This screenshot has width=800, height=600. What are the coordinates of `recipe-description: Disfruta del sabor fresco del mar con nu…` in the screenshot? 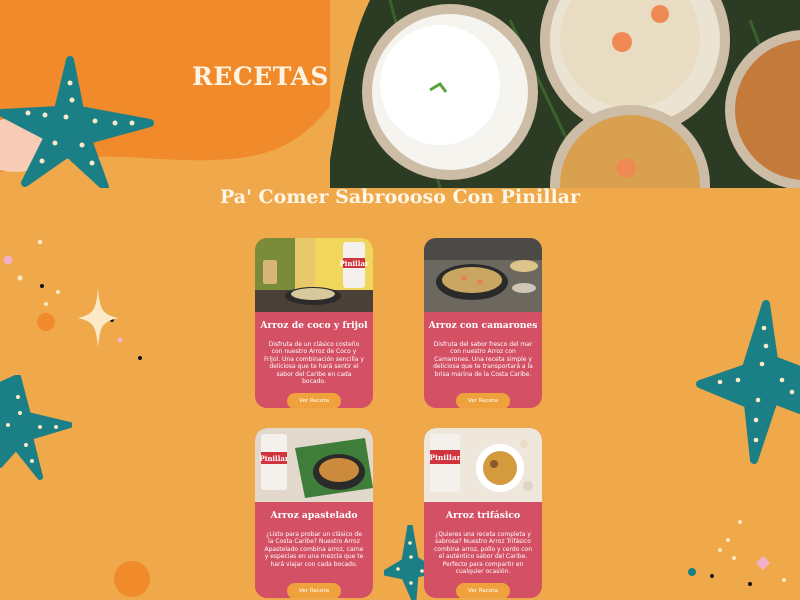 It's located at (483, 359).